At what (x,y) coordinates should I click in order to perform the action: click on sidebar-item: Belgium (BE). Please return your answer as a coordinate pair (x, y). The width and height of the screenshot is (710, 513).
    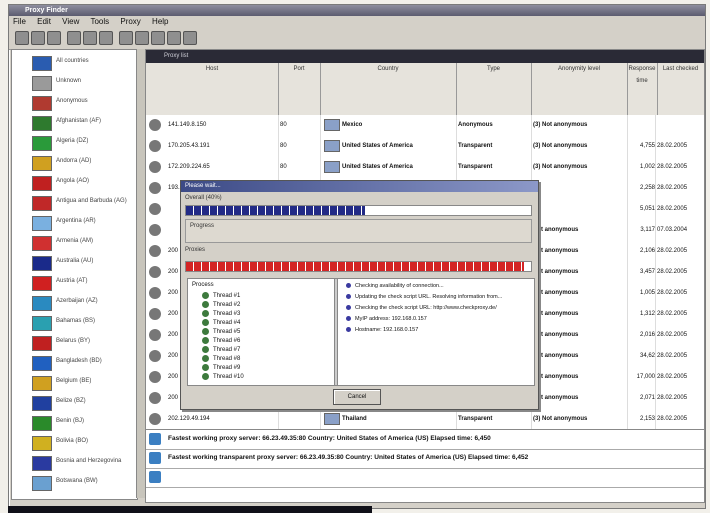
    Looking at the image, I should click on (74, 383).